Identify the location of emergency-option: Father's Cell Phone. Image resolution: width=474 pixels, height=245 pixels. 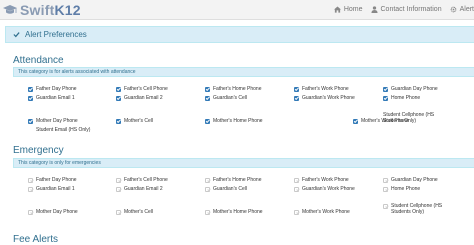
(142, 180).